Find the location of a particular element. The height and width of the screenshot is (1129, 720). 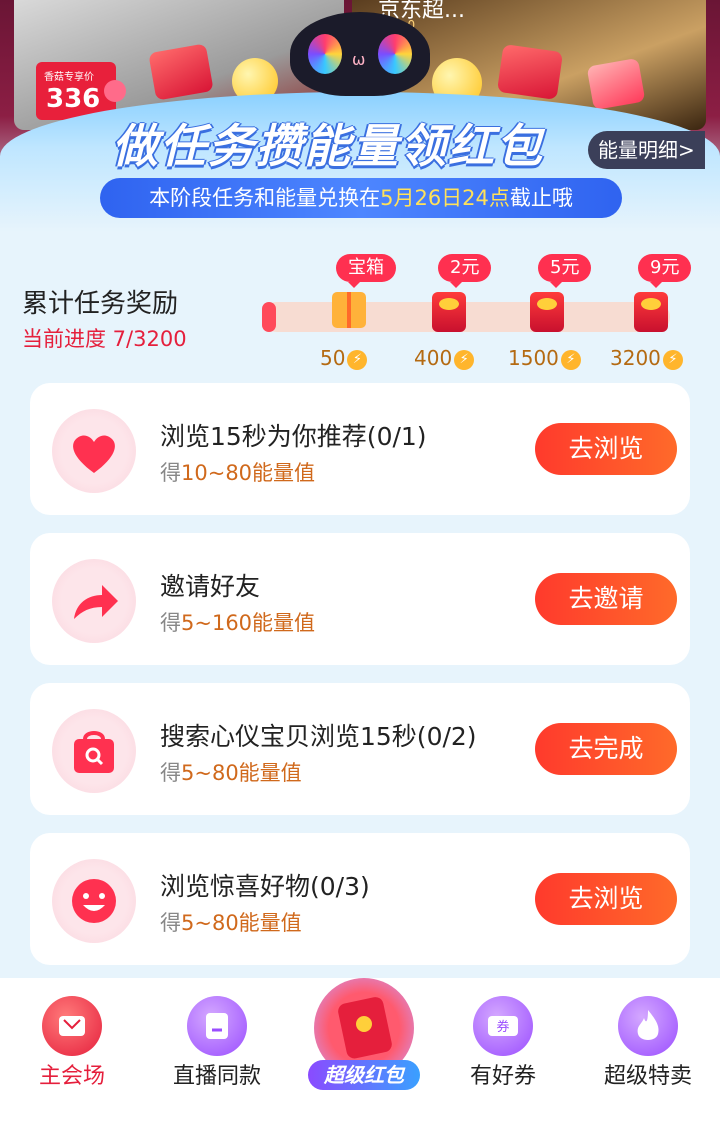

milestone-amount: 3200 ⚡ is located at coordinates (646, 358).